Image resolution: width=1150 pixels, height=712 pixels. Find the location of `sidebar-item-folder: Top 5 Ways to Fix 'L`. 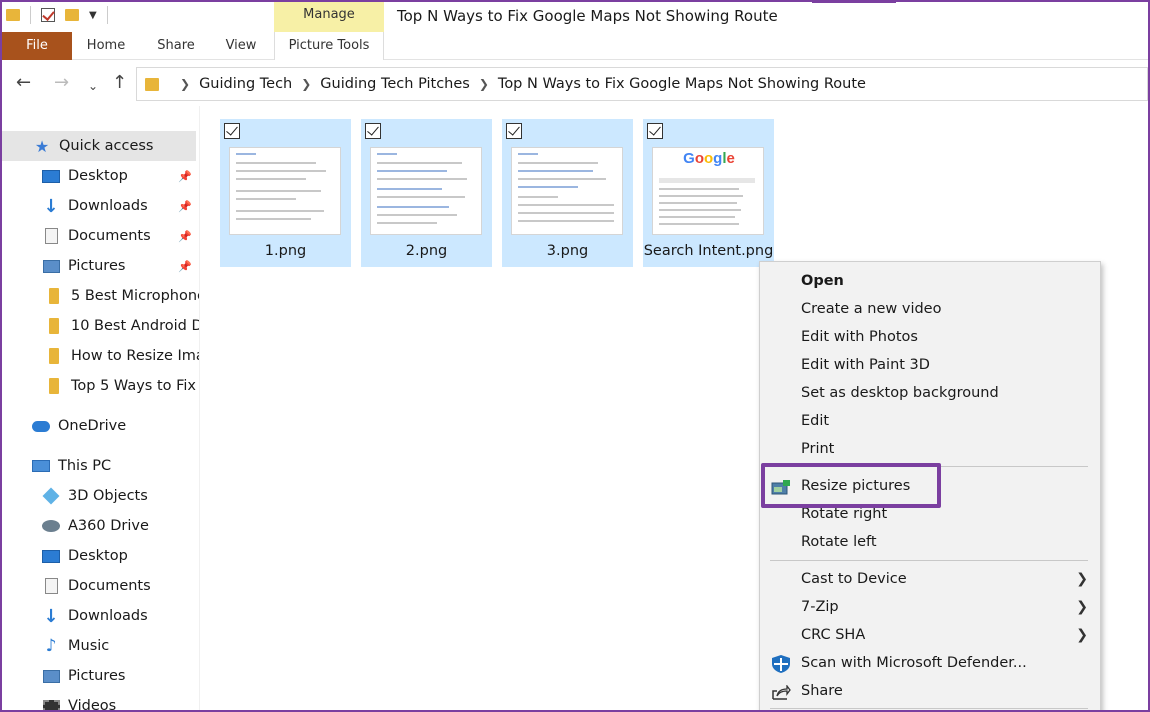

sidebar-item-folder: Top 5 Ways to Fix 'L is located at coordinates (100, 386).